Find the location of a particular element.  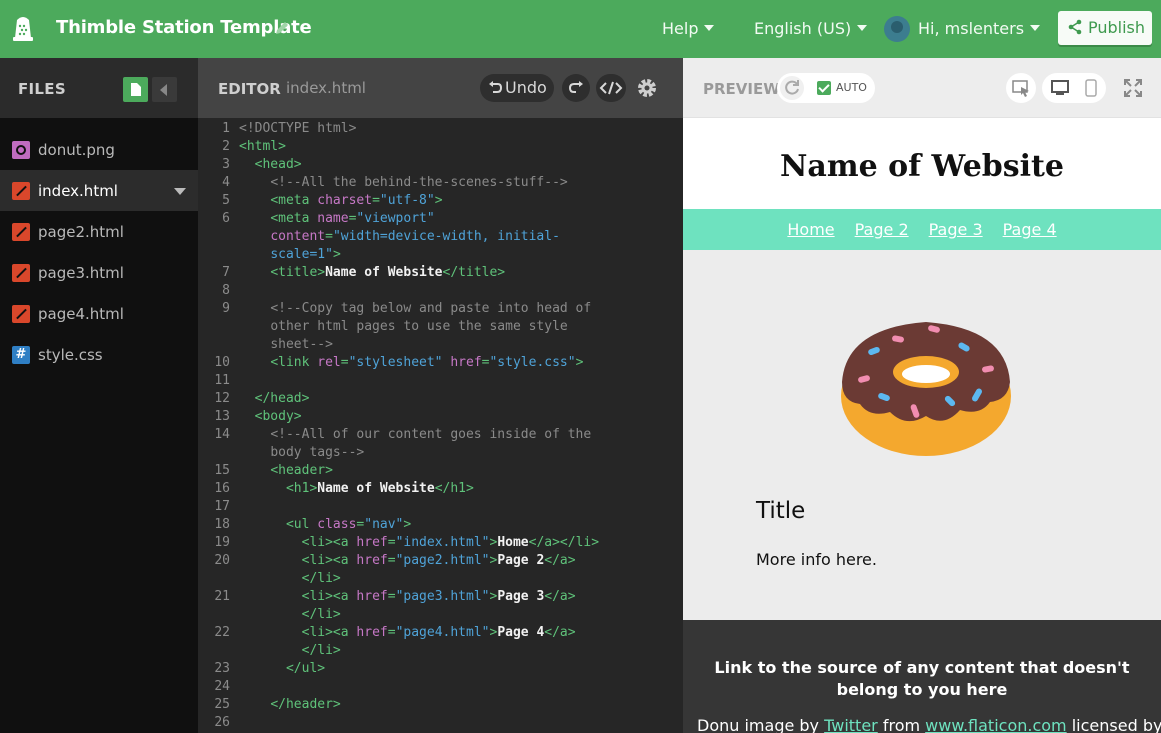

file-item-page3-html: page3.html is located at coordinates (99, 272).